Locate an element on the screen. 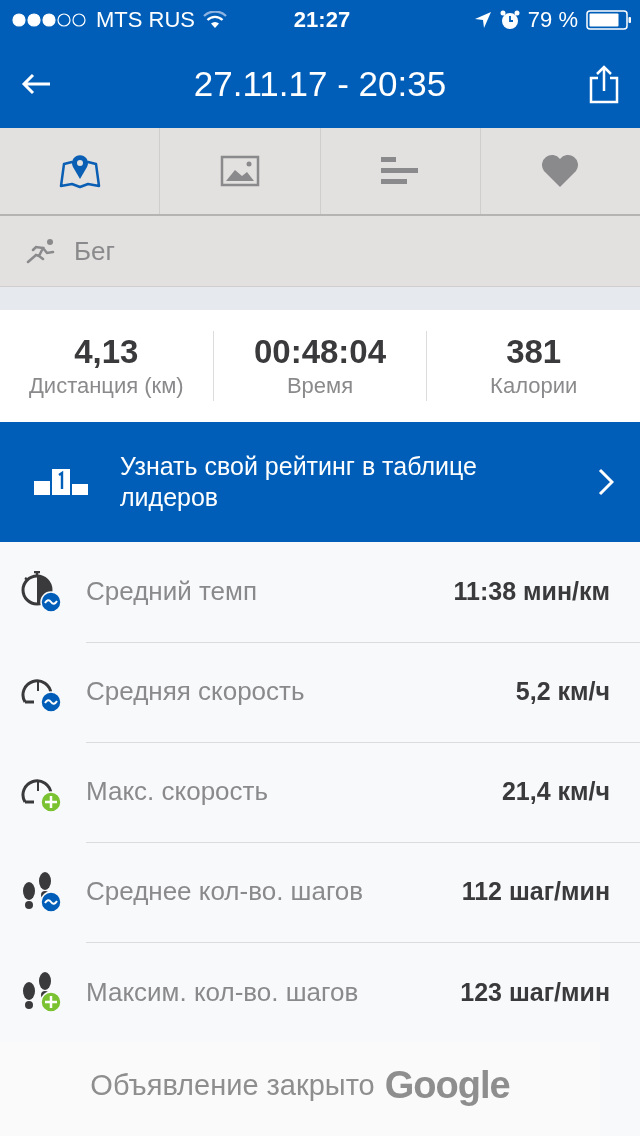 The width and height of the screenshot is (640, 1136). status-time: 21:27 is located at coordinates (322, 20).